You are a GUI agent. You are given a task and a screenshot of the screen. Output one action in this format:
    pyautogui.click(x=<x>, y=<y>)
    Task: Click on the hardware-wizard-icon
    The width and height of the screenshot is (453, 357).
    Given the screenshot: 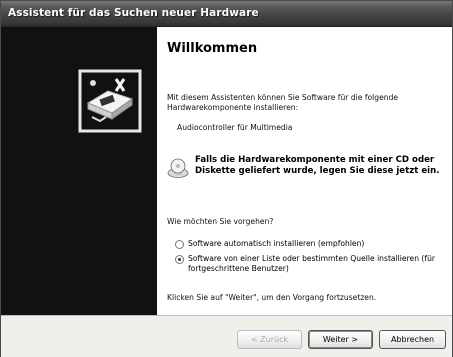 What is the action you would take?
    pyautogui.click(x=110, y=101)
    